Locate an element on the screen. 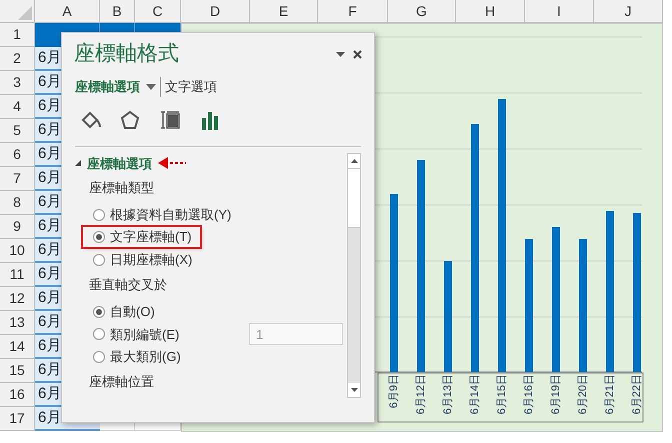  scrollbar is located at coordinates (354, 275).